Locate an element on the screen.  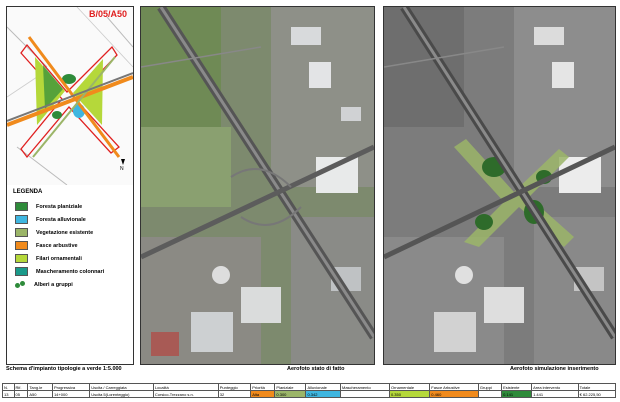
table-cell: 14+000 is located at coordinates (71, 394).